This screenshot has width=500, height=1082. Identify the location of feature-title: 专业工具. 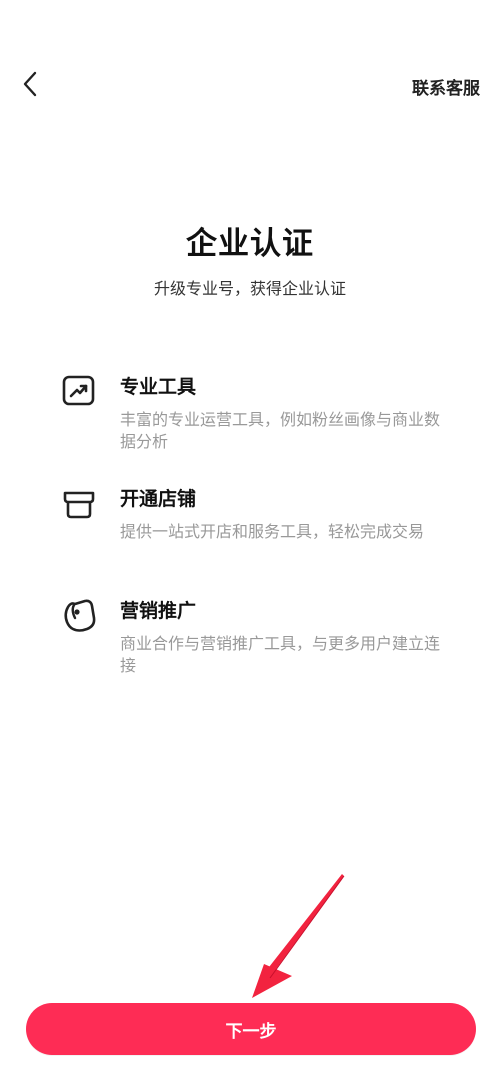
(158, 387).